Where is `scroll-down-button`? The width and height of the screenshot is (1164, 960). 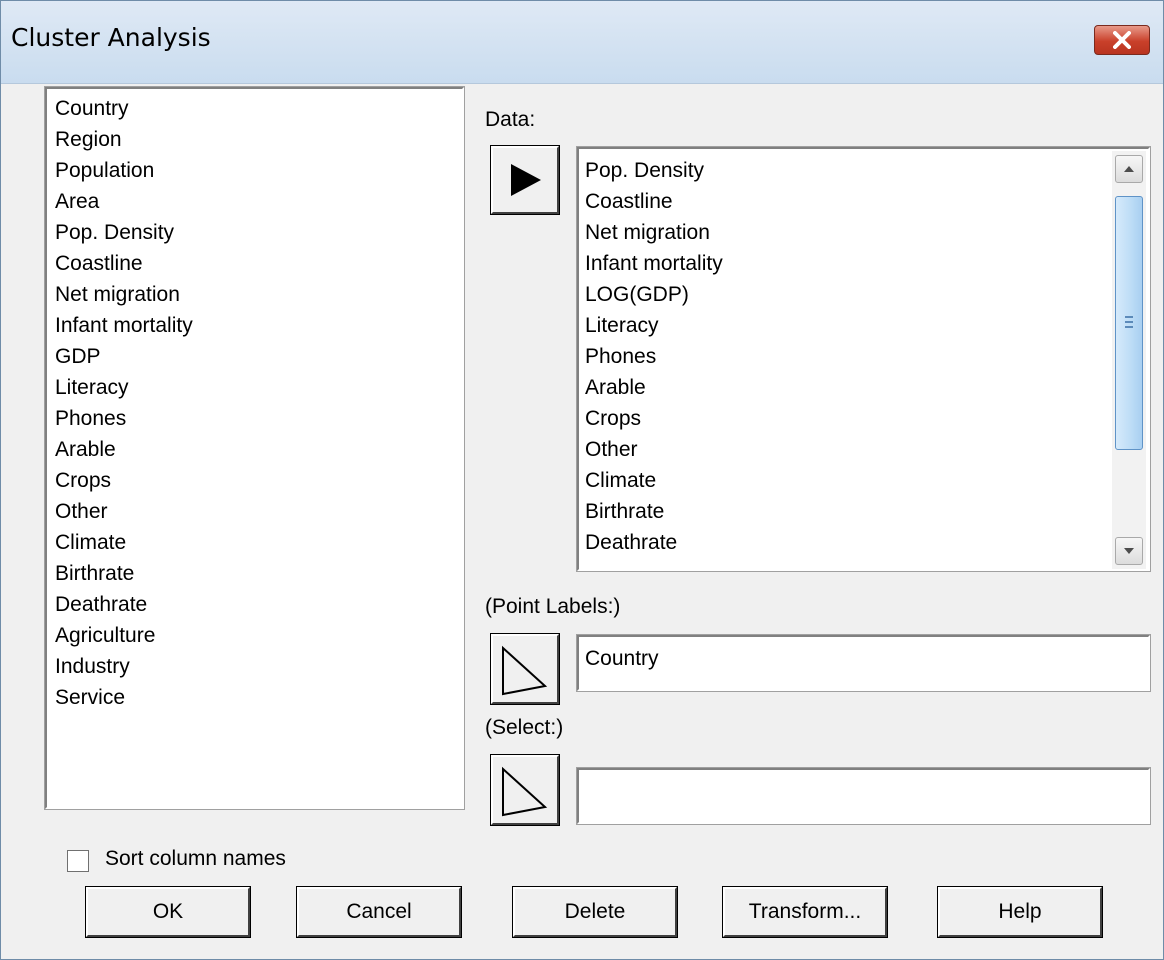
scroll-down-button is located at coordinates (1129, 551).